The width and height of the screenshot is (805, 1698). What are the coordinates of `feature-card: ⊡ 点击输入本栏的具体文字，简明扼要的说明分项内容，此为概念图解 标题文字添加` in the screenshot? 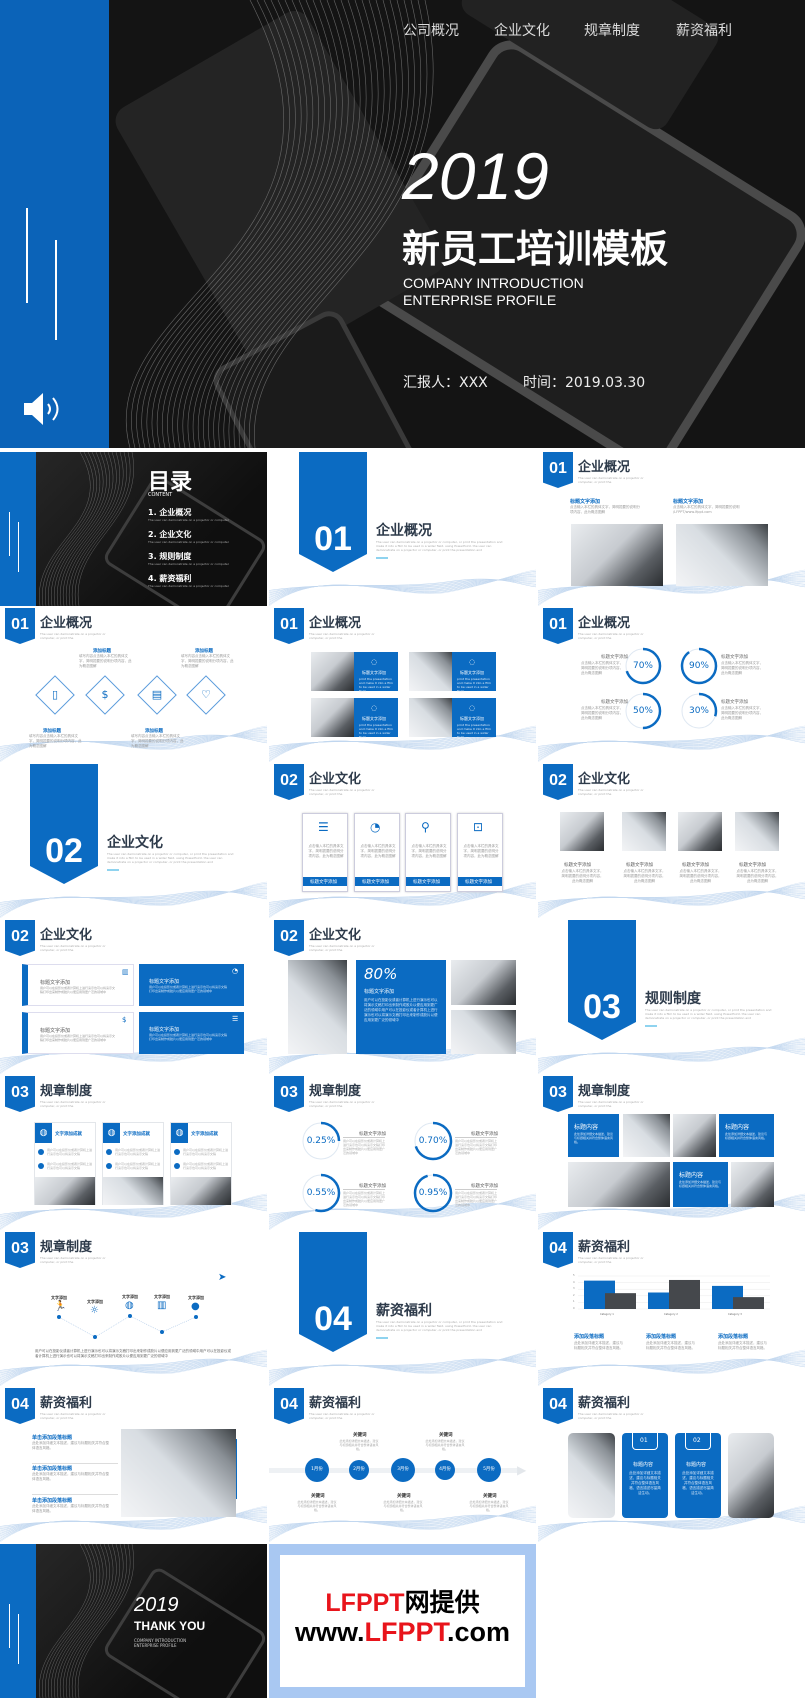 It's located at (480, 852).